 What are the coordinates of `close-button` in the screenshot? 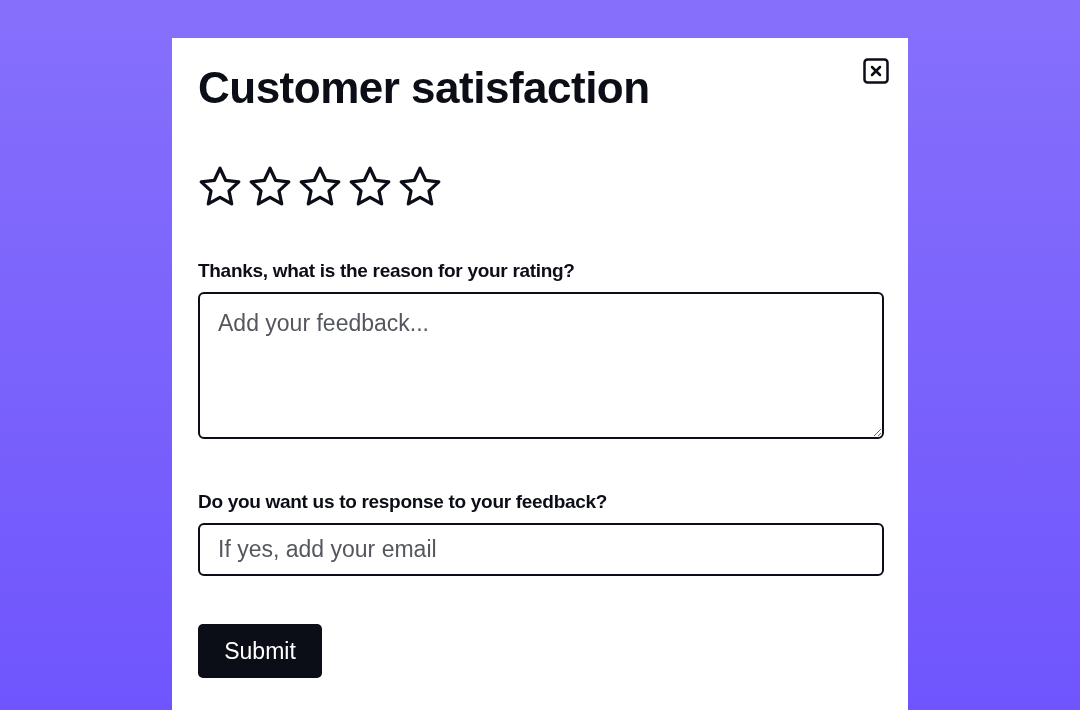 It's located at (876, 71).